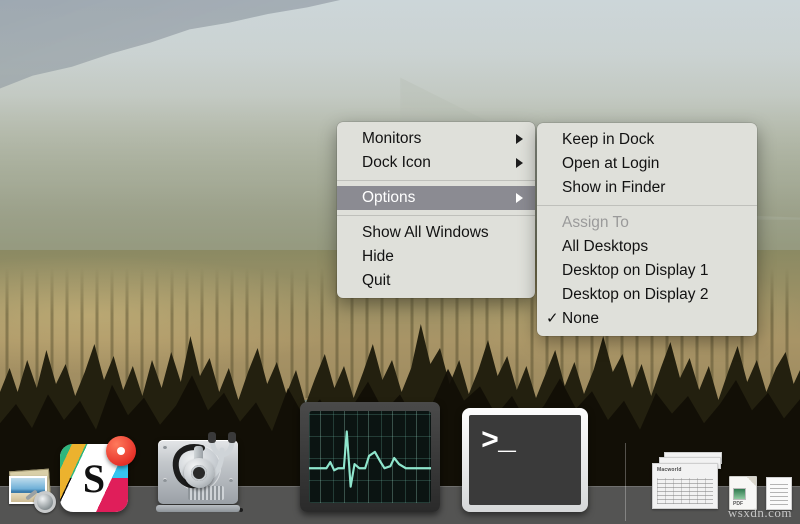 The image size is (800, 524). What do you see at coordinates (647, 205) in the screenshot?
I see `submenu-separator` at bounding box center [647, 205].